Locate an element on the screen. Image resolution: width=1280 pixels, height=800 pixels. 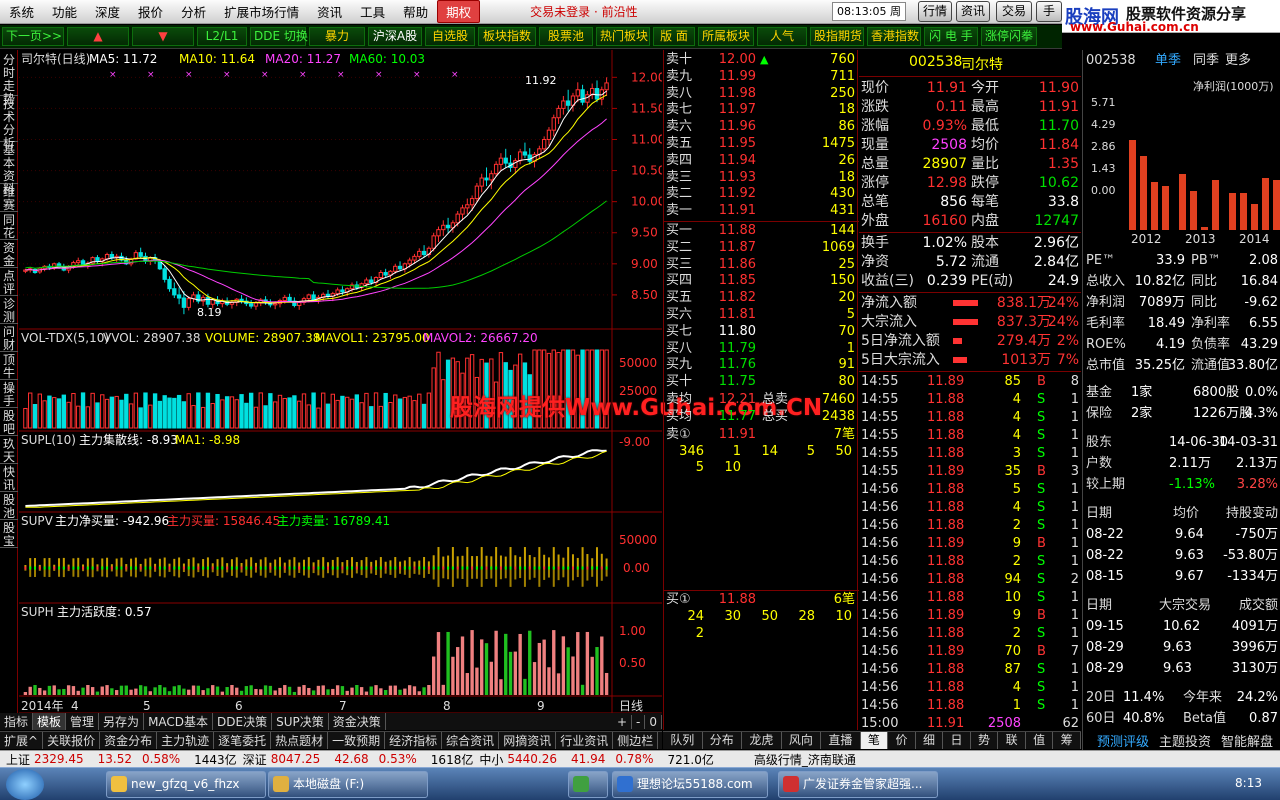
left-tab: 问财 is located at coordinates (9, 338).